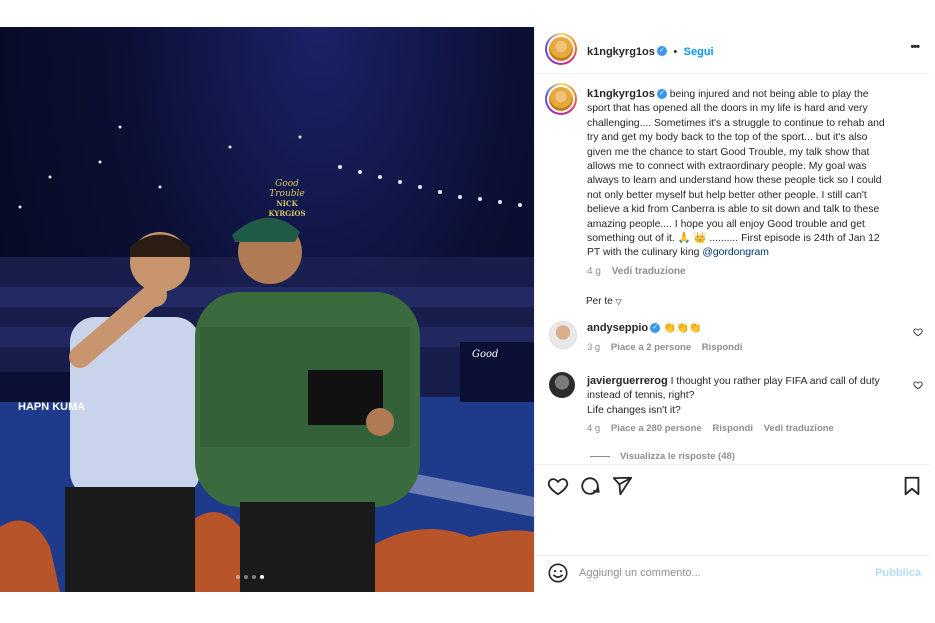  What do you see at coordinates (485, 354) in the screenshot?
I see `media-banner-right: Good` at bounding box center [485, 354].